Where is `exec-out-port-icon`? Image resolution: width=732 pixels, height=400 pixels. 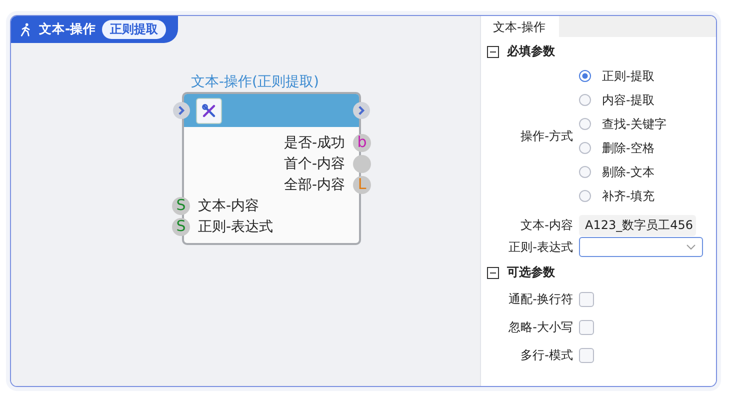 exec-out-port-icon is located at coordinates (361, 110).